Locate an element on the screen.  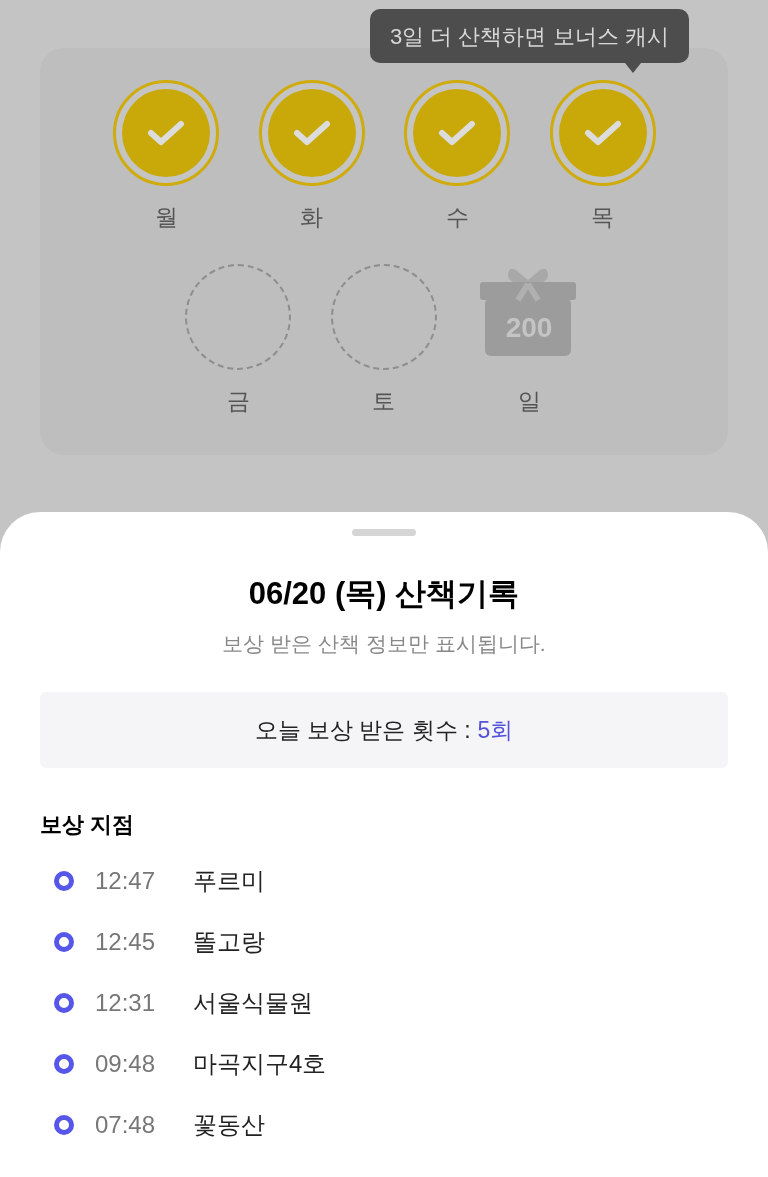
tooltip: 3일 더 산책하면 보너스 캐시 is located at coordinates (529, 36).